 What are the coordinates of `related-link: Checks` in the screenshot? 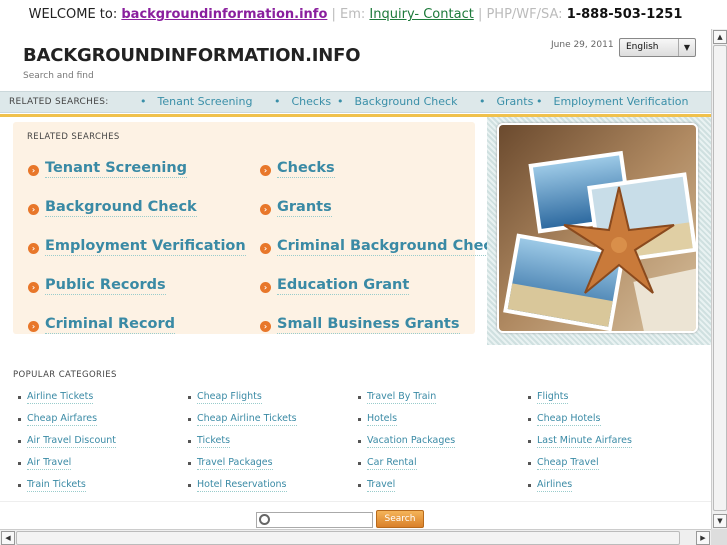 It's located at (306, 169).